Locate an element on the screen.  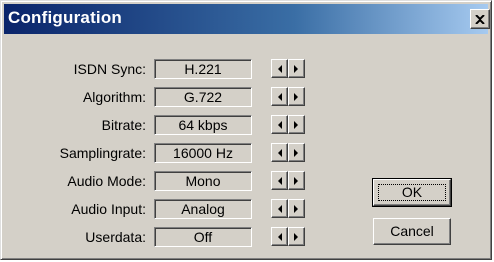
increase-samplingrate-button is located at coordinates (296, 152).